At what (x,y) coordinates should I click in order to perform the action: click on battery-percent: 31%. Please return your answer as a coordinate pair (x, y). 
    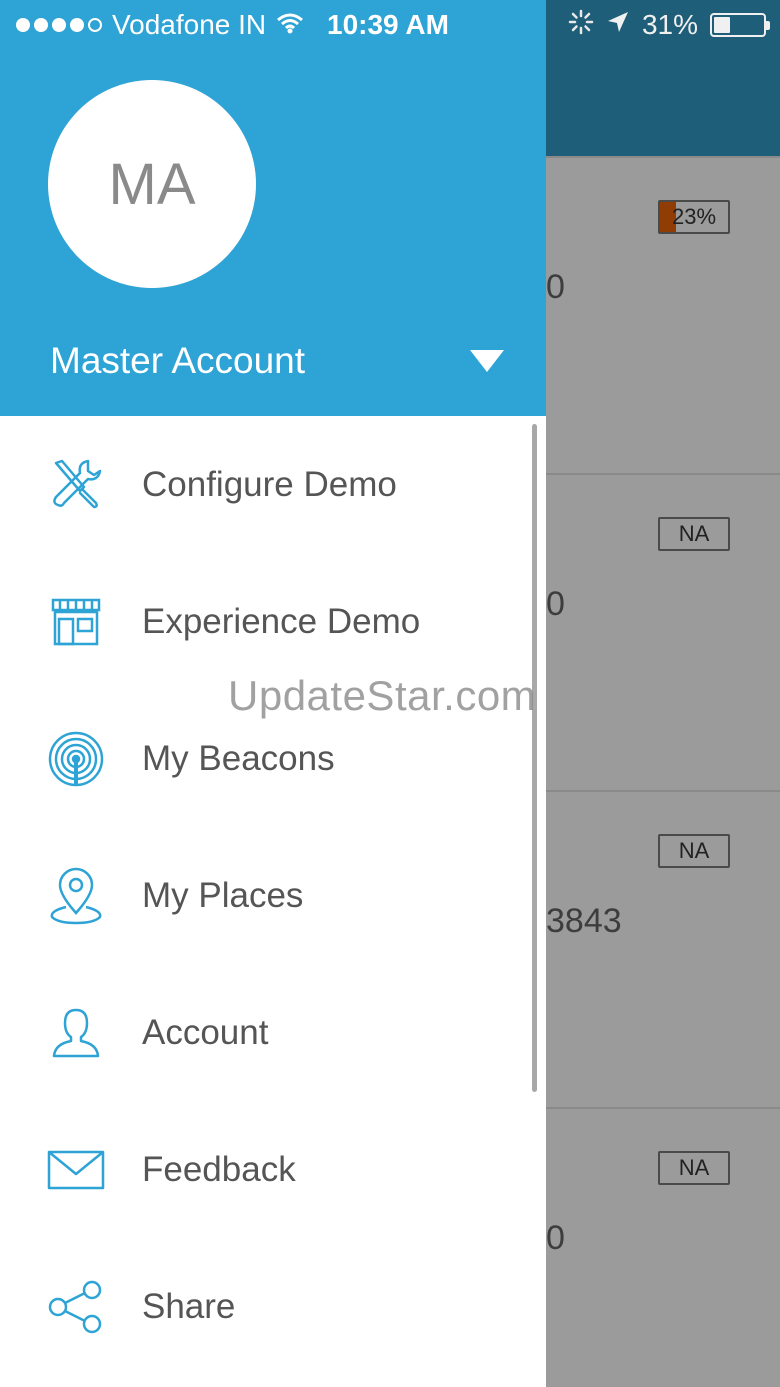
    Looking at the image, I should click on (669, 24).